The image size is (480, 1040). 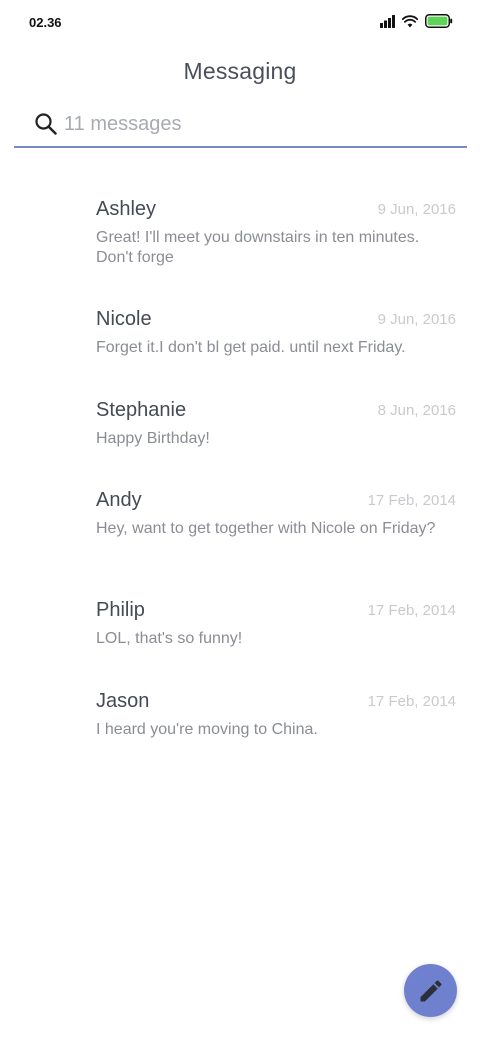 What do you see at coordinates (416, 410) in the screenshot?
I see `message-date: 8 Jun, 2016` at bounding box center [416, 410].